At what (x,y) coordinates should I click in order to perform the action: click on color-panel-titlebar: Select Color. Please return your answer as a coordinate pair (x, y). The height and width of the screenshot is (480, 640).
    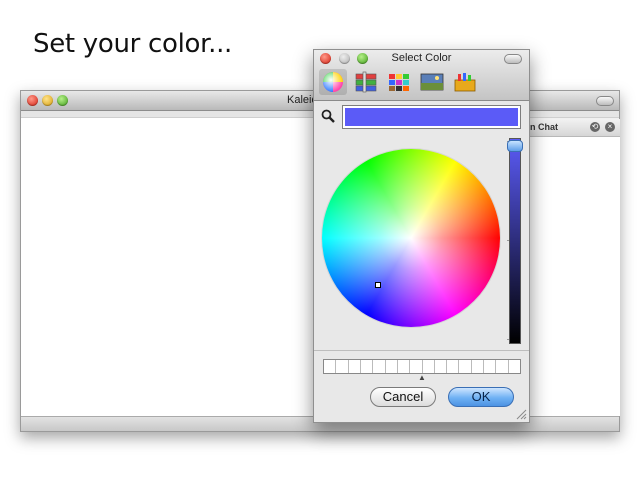
    Looking at the image, I should click on (421, 75).